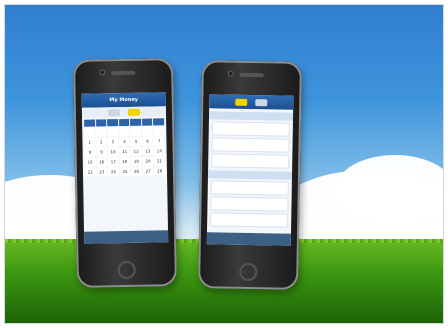 The image size is (448, 328). I want to click on segment-control, so click(251, 102).